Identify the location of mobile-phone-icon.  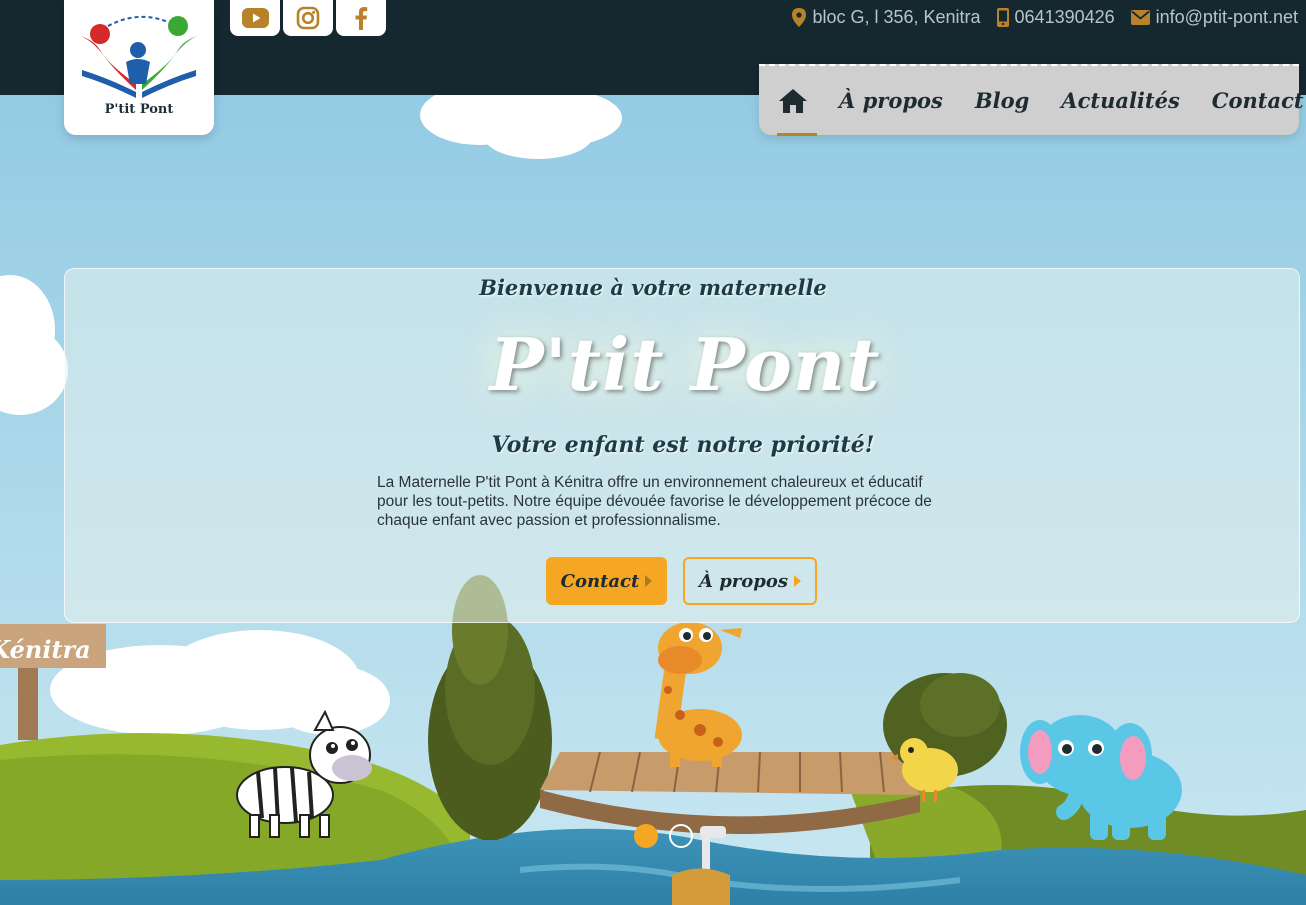
(1002, 17).